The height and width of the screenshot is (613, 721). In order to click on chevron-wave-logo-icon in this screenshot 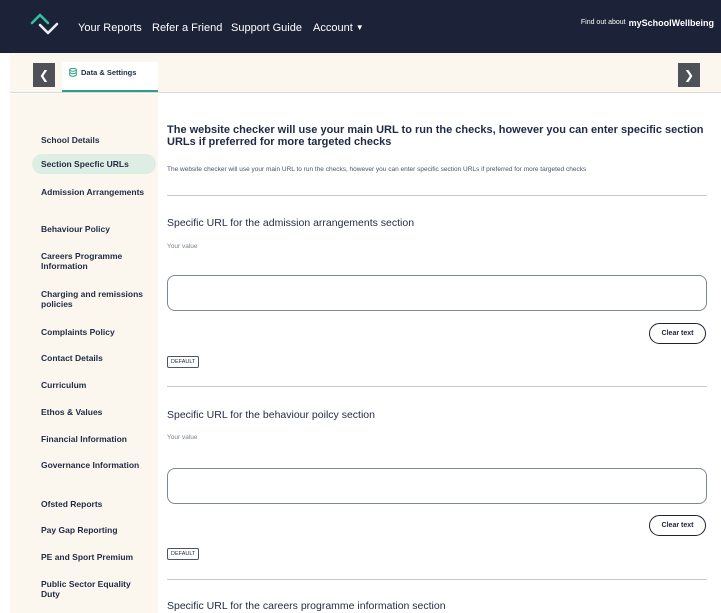, I will do `click(45, 24)`.